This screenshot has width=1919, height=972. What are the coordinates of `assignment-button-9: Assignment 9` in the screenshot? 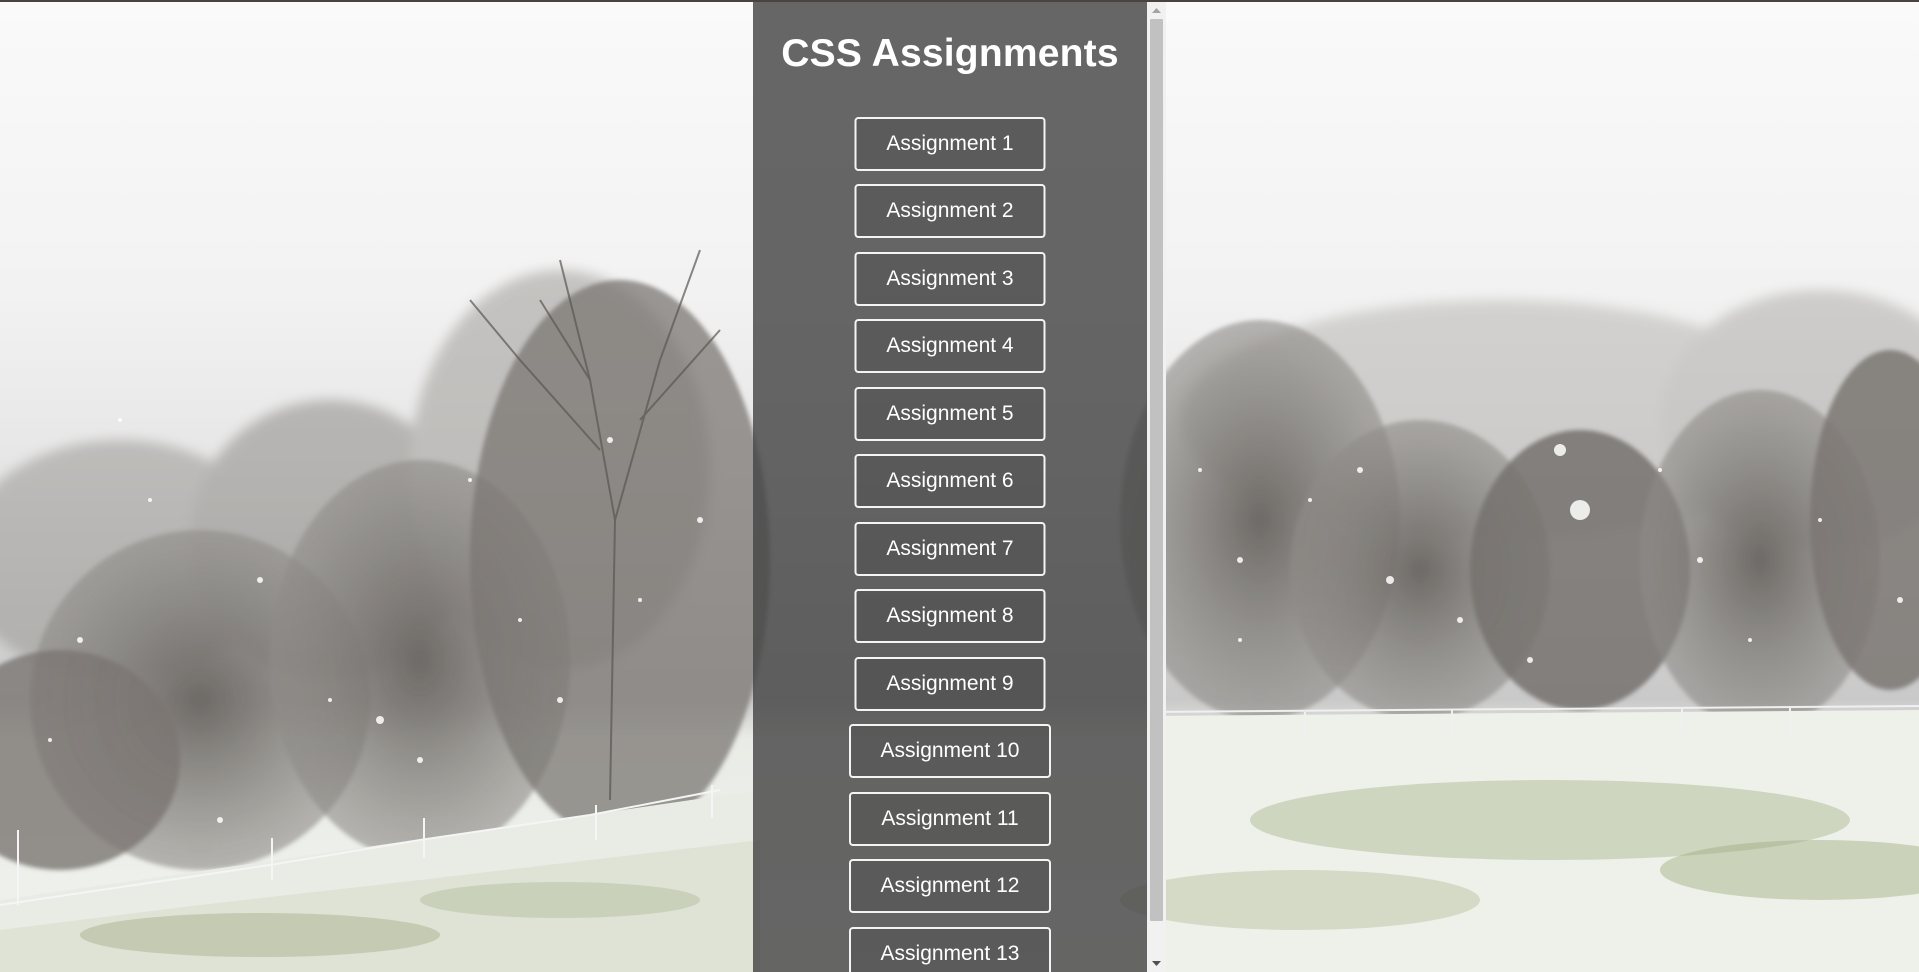 It's located at (950, 684).